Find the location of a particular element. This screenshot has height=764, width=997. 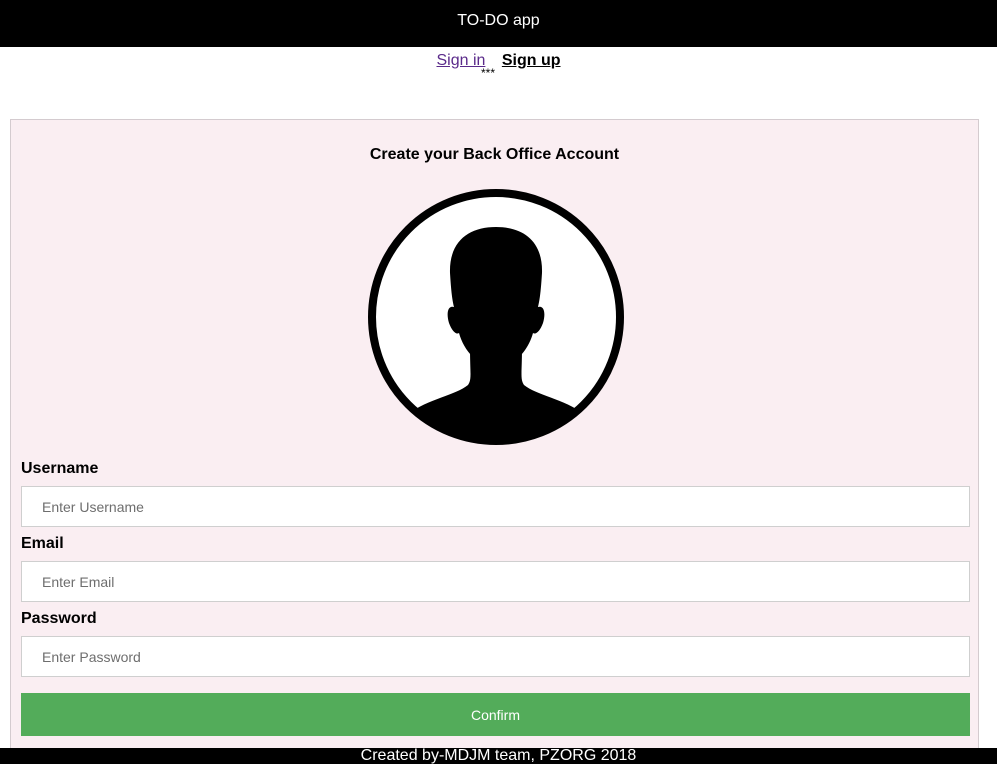

sign-up-link: Sign up is located at coordinates (531, 60).